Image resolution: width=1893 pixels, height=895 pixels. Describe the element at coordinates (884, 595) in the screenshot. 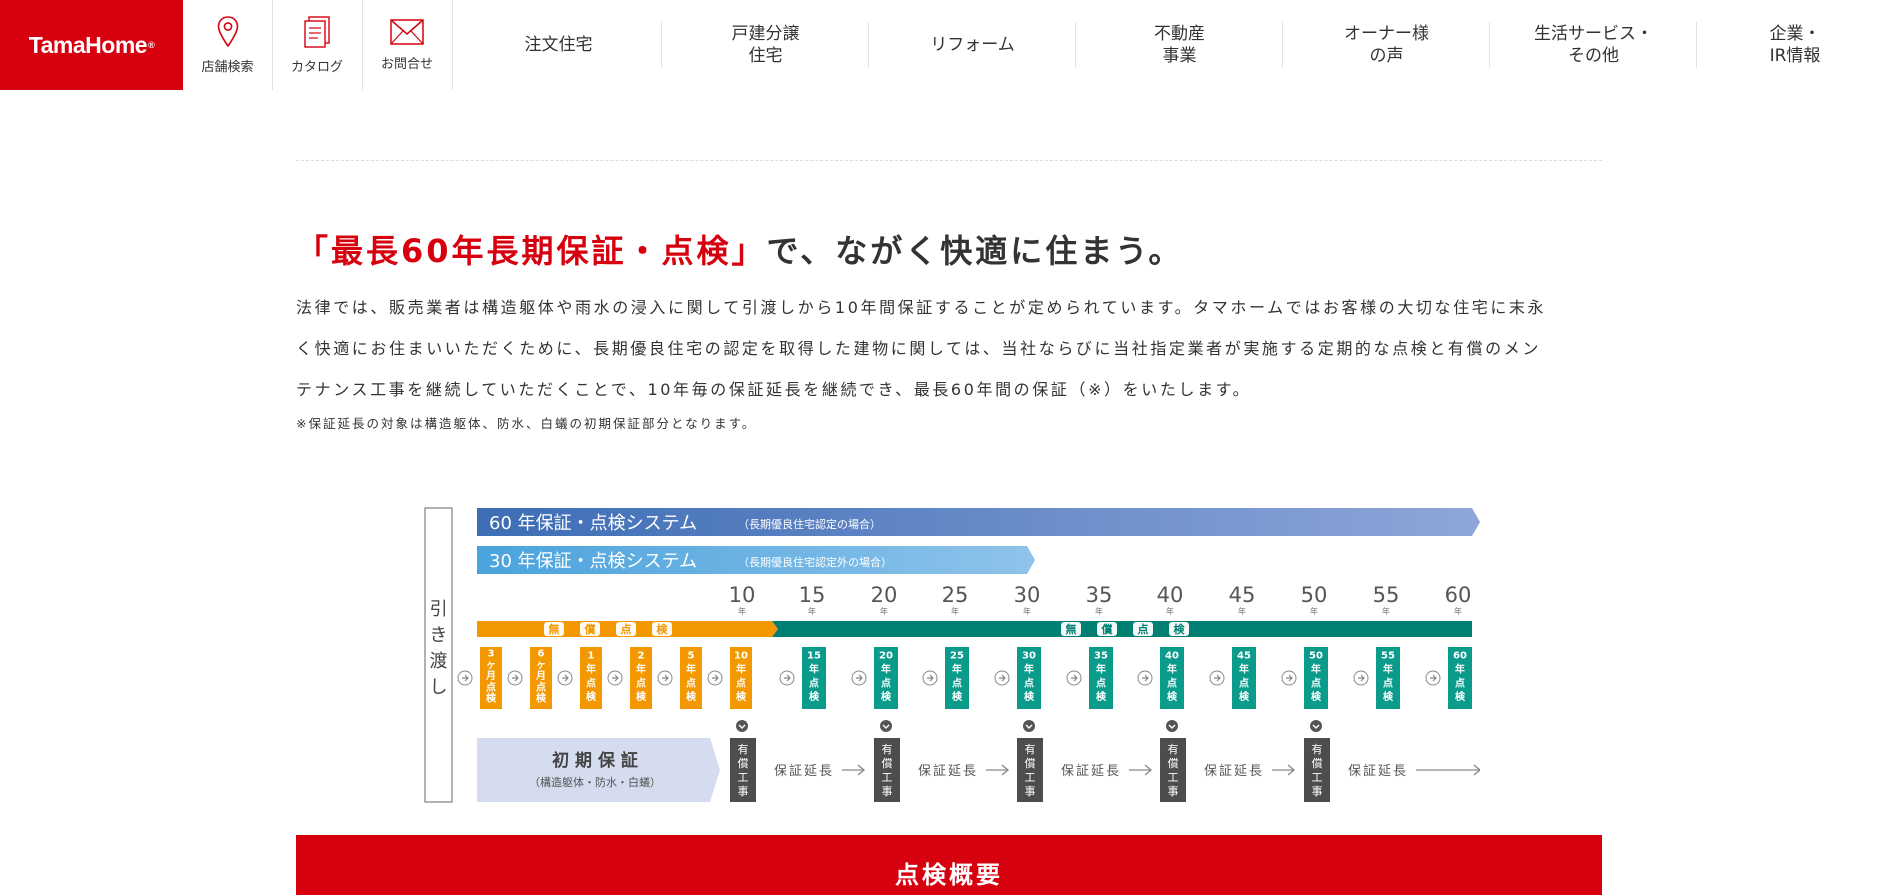

I see `year-tick-label: 20` at that location.